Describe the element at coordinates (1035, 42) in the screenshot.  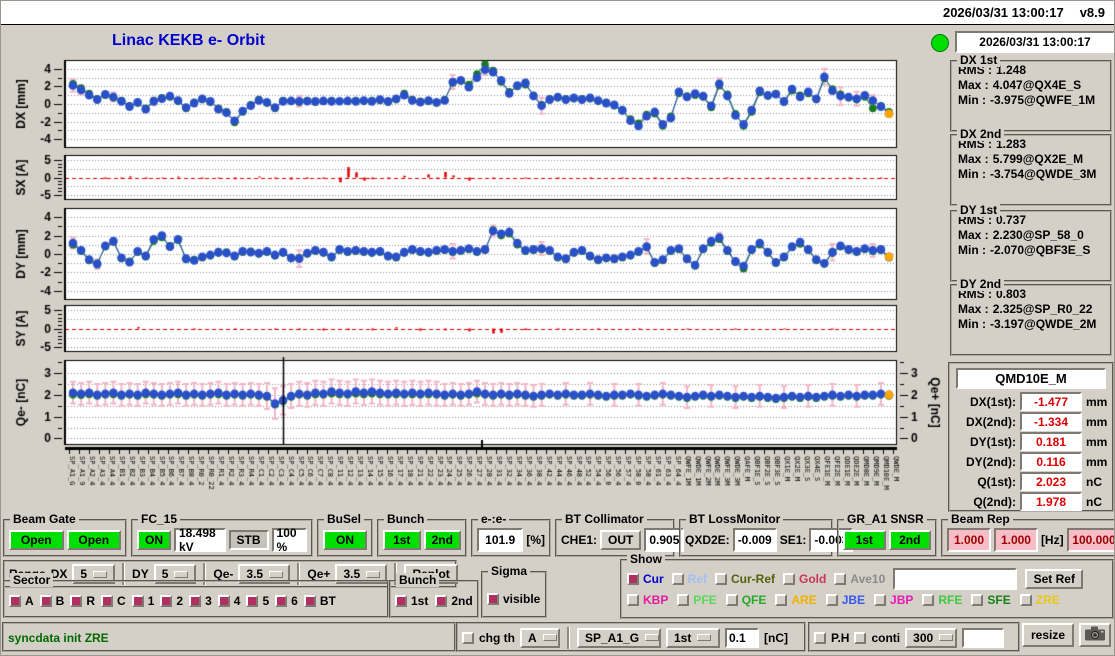
I see `status-time-field: 2026/03/31 13:00:17` at that location.